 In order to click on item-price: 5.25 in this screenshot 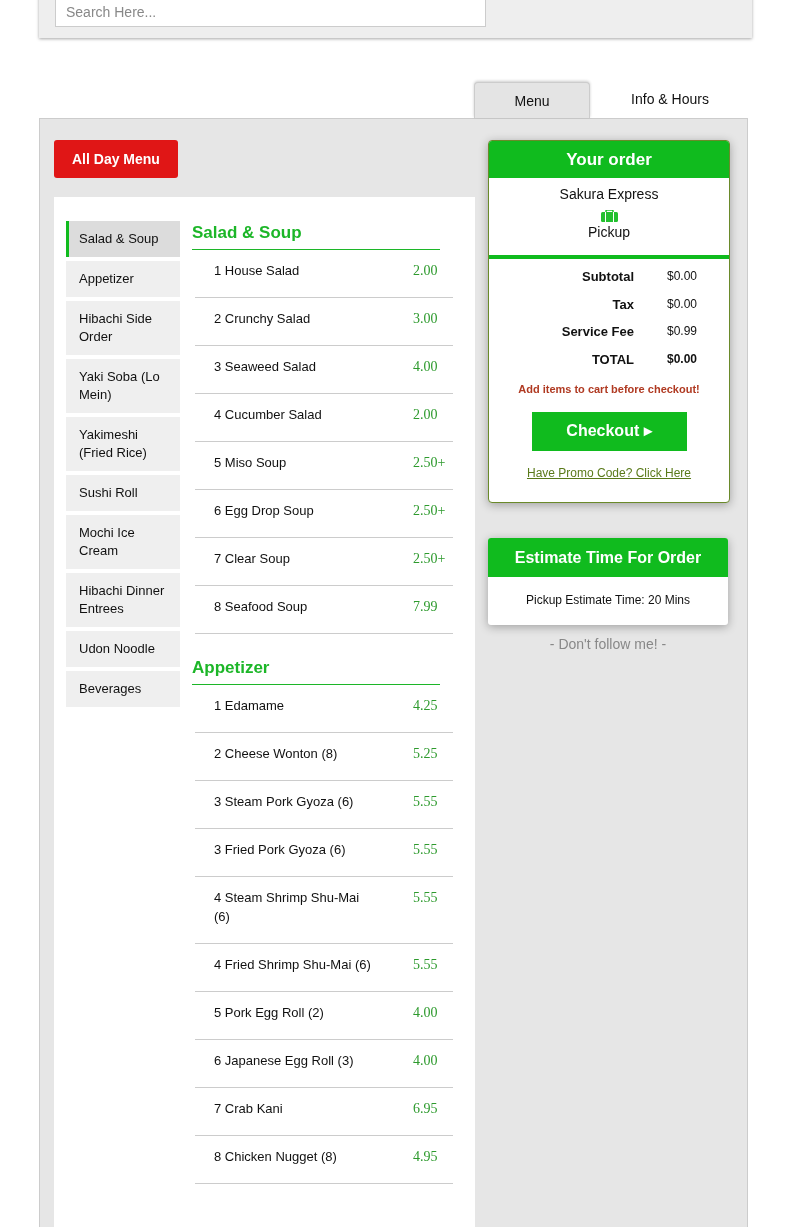, I will do `click(426, 754)`.